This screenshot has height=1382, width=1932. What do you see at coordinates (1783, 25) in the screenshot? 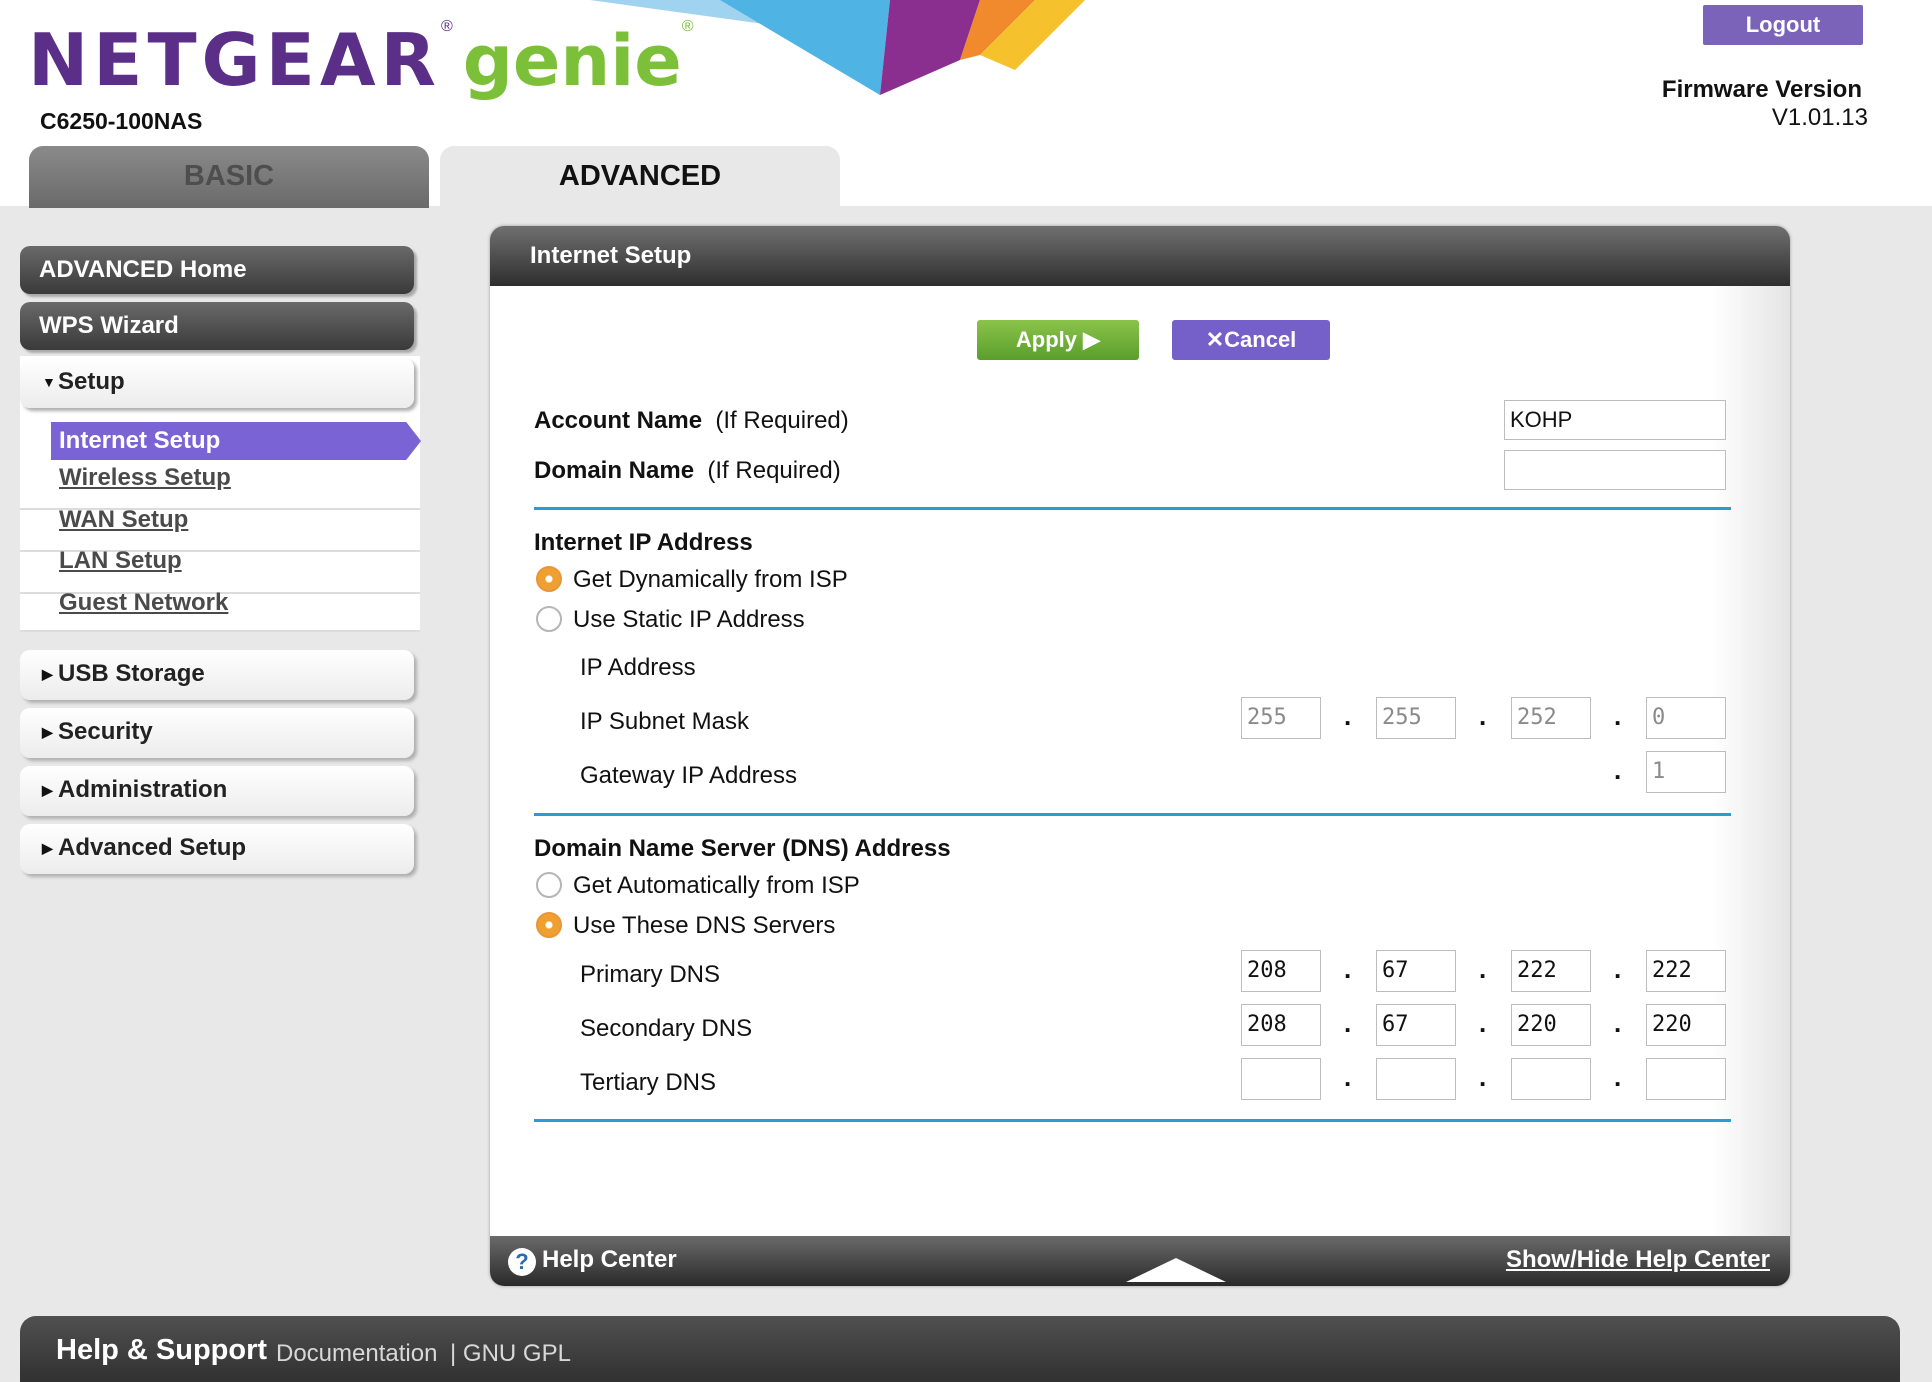
I see `logout-button: Logout` at bounding box center [1783, 25].